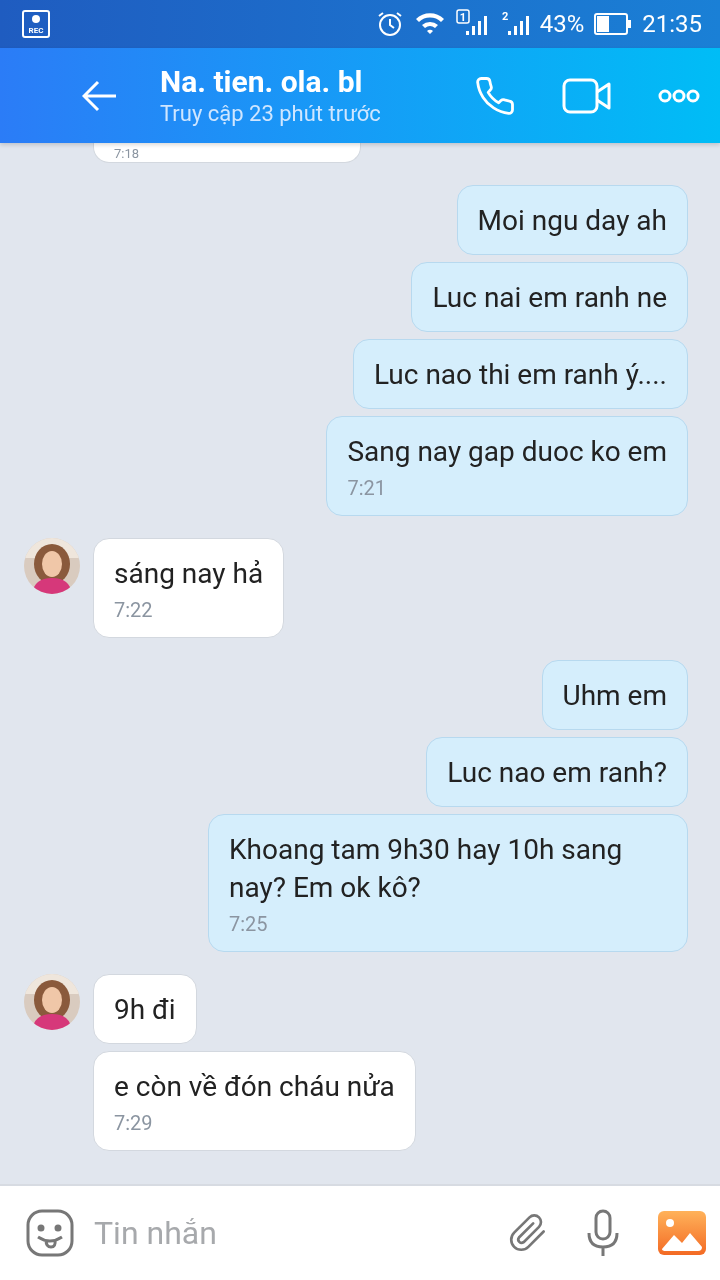 The image size is (720, 1280). What do you see at coordinates (271, 113) in the screenshot?
I see `last-seen: Truy cập 23 phút trước` at bounding box center [271, 113].